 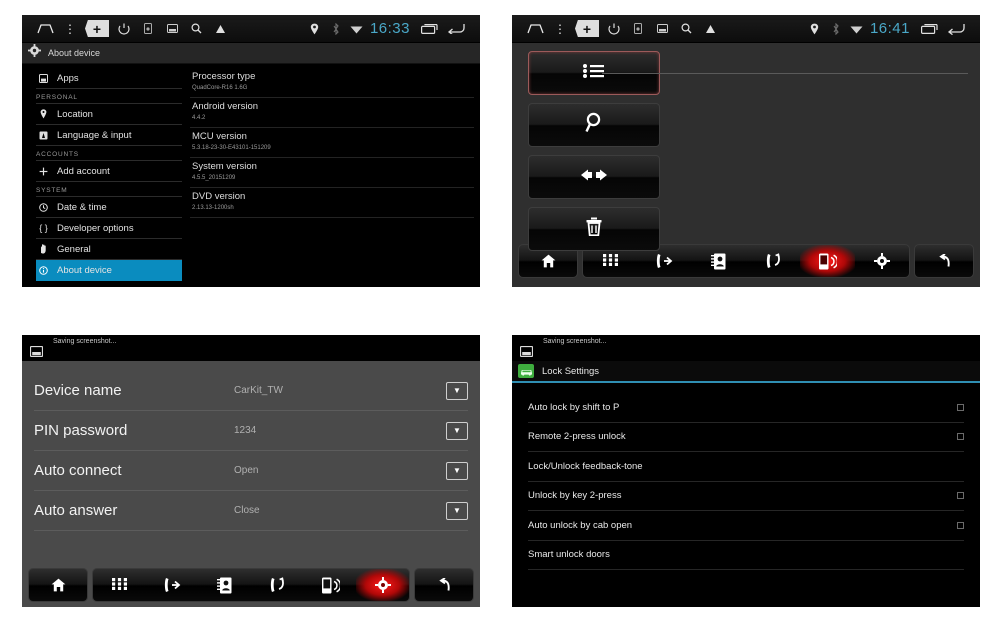 I want to click on sidebar-item-label: Language & input, so click(x=94, y=135).